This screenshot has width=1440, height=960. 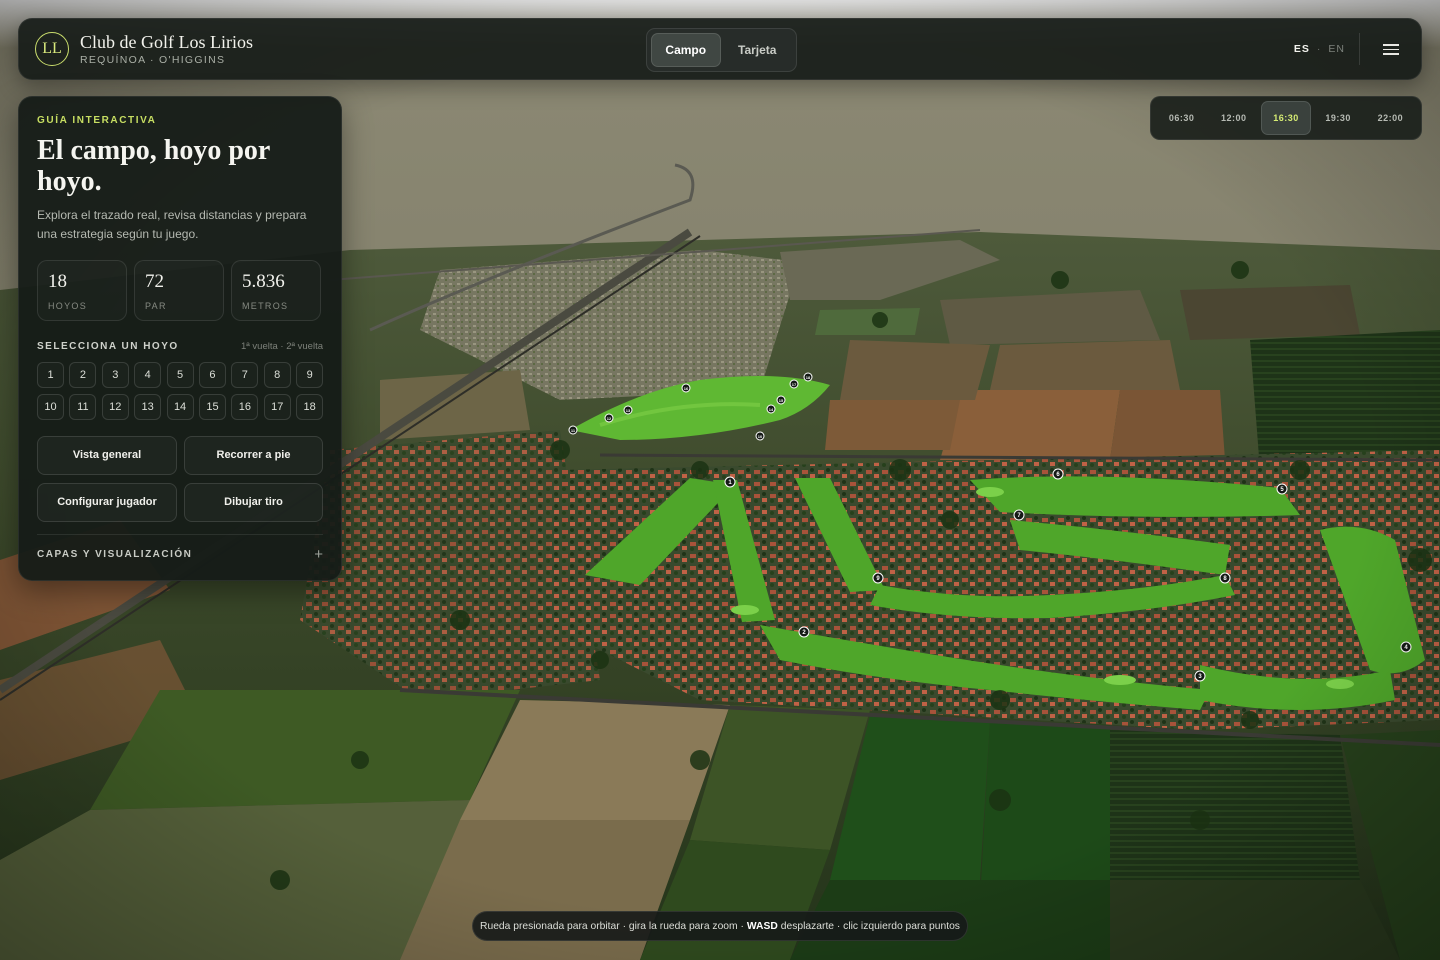 I want to click on stat-label: HOYOS, so click(x=68, y=306).